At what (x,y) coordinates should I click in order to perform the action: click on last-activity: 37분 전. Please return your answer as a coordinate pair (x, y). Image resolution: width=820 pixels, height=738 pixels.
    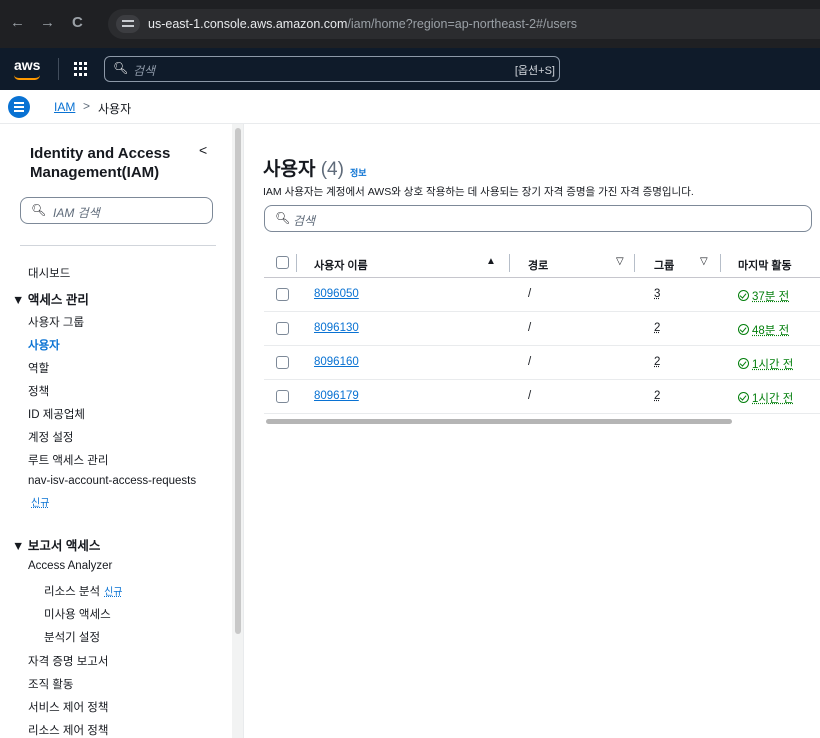
    Looking at the image, I should click on (763, 296).